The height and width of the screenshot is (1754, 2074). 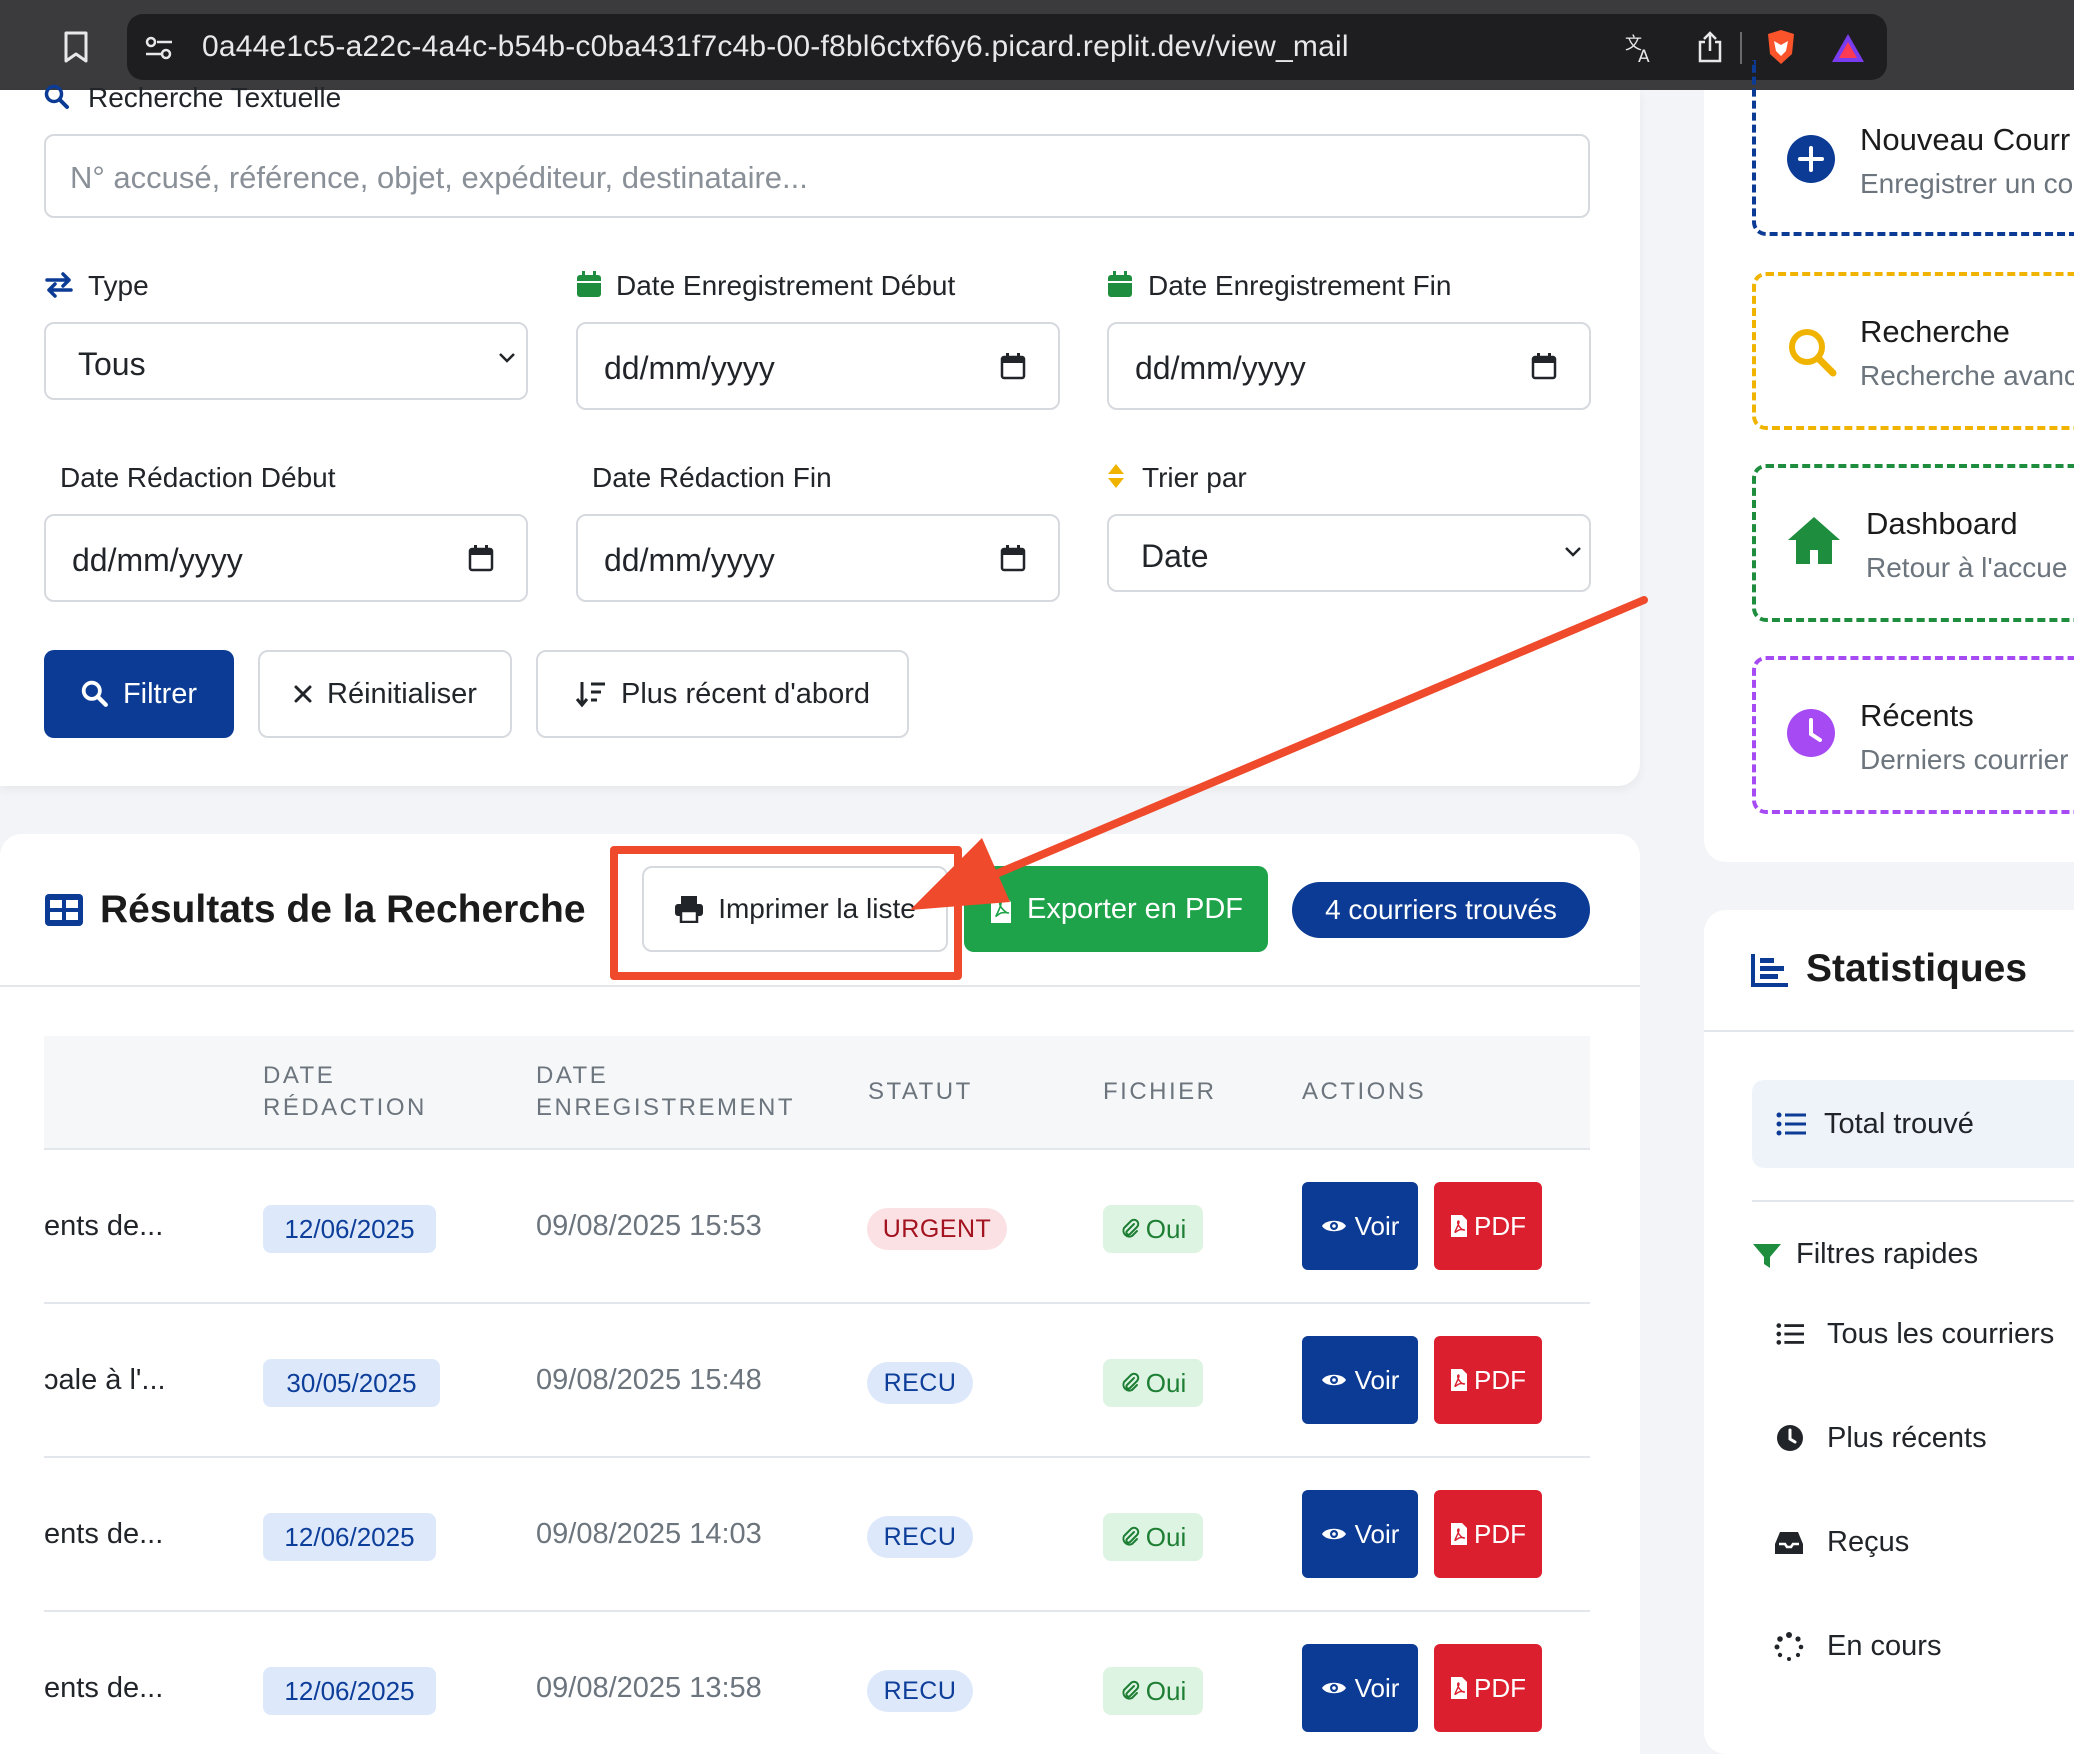 I want to click on filter-icon, so click(x=1767, y=1256).